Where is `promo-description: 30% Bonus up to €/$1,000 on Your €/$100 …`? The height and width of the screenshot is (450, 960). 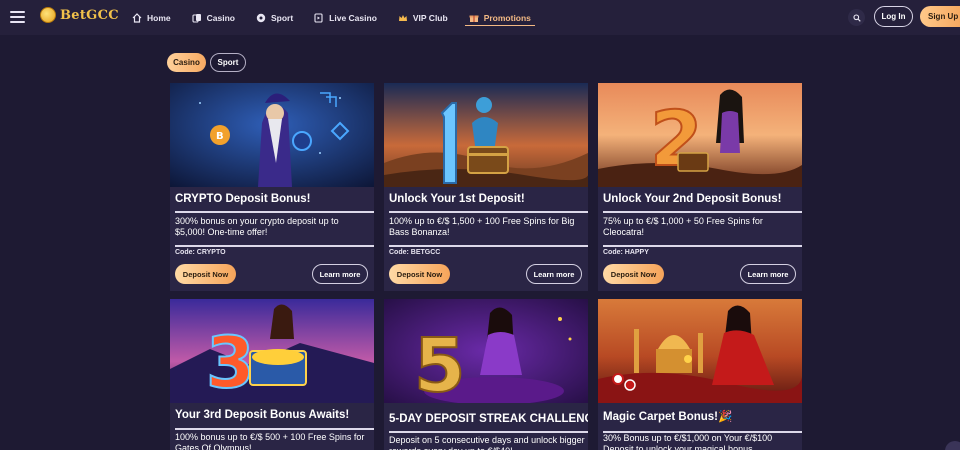
promo-description: 30% Bonus up to €/$1,000 on Your €/$100 … is located at coordinates (688, 441).